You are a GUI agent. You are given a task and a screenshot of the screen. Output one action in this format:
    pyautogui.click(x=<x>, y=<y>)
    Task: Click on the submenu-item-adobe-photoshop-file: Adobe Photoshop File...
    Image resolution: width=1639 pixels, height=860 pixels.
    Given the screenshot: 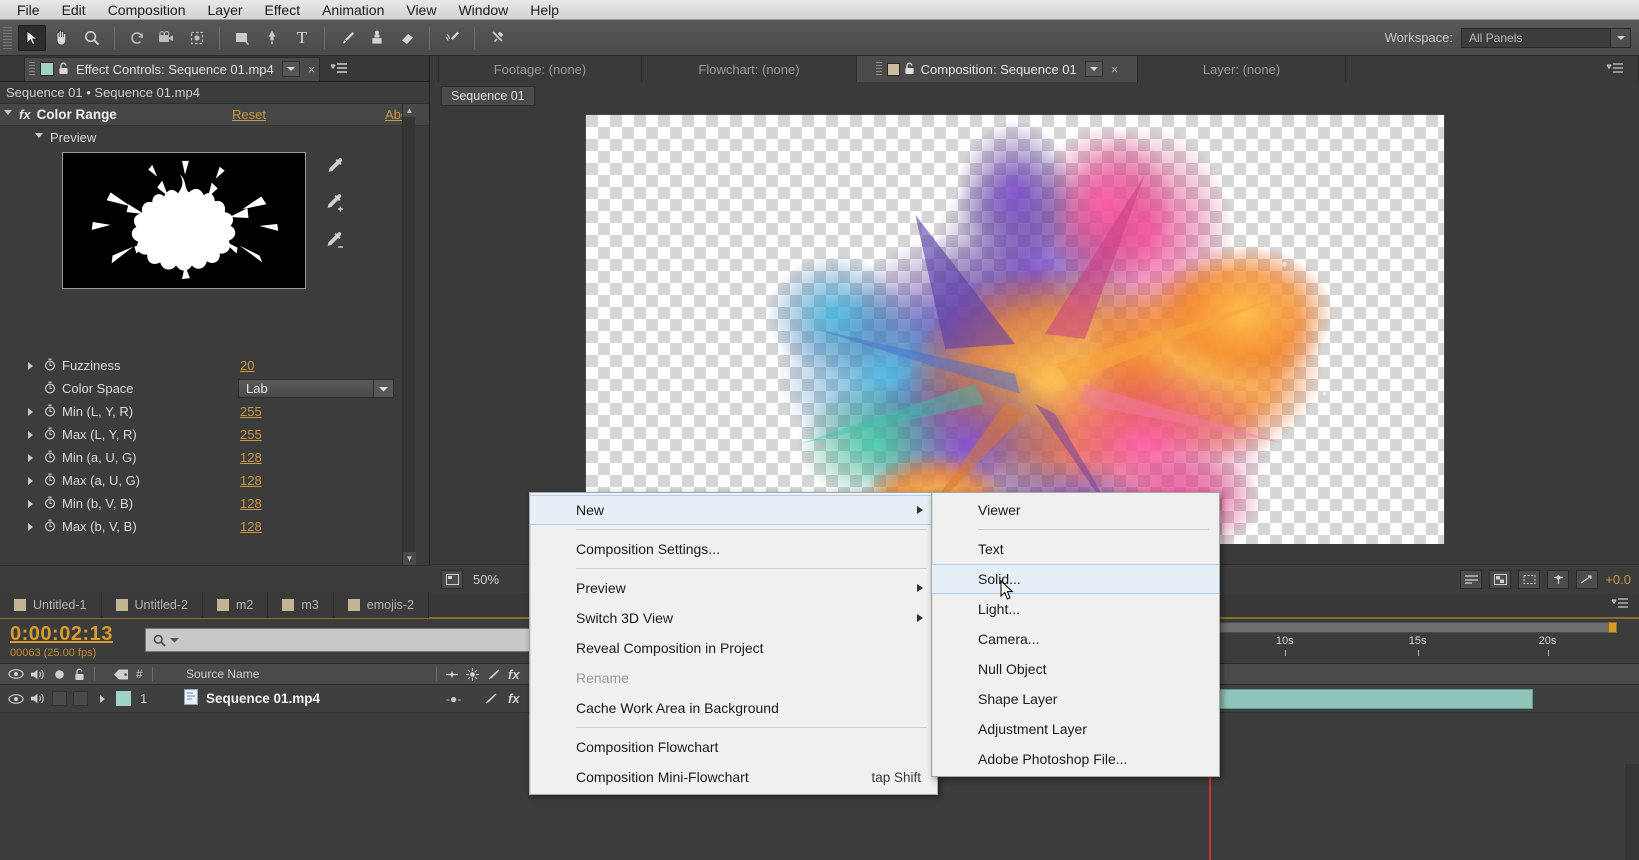 What is the action you would take?
    pyautogui.click(x=1075, y=759)
    